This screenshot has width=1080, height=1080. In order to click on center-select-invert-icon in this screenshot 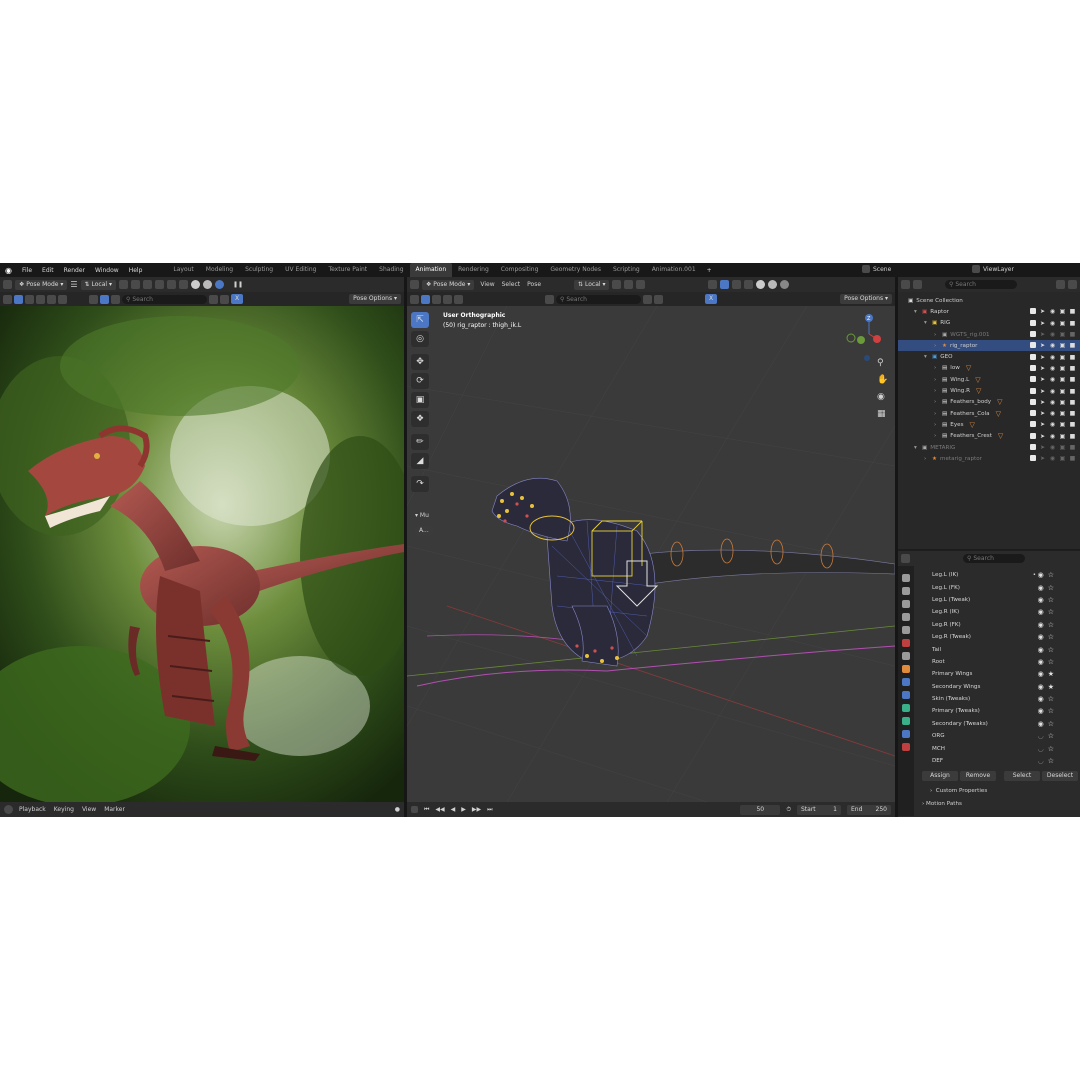, I will do `click(458, 299)`.